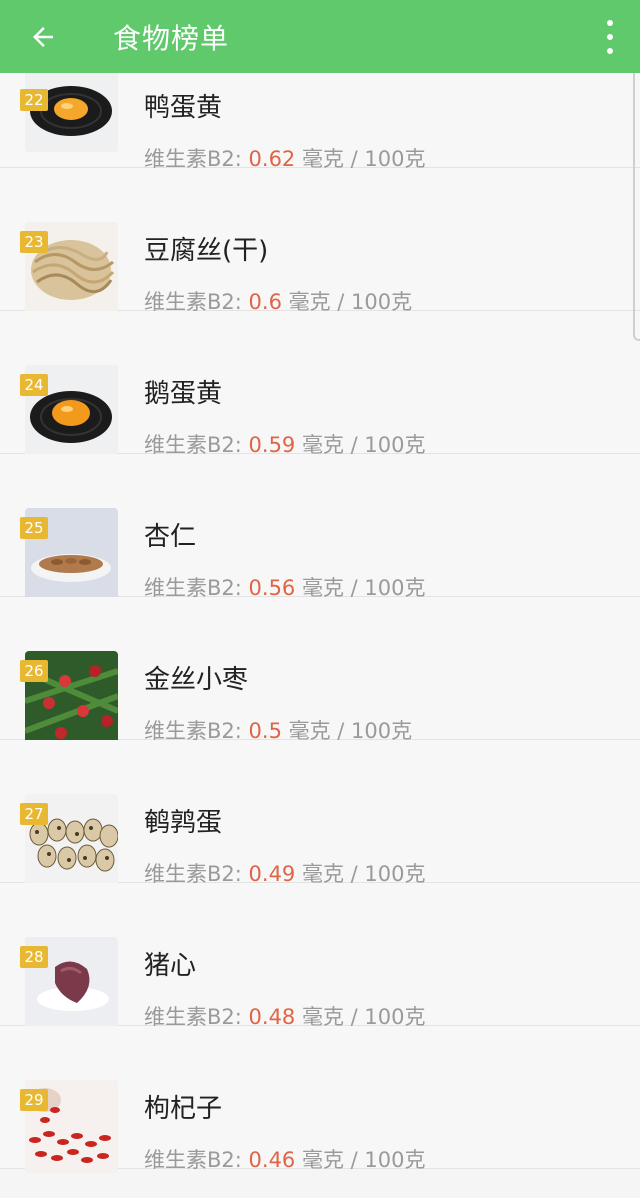  What do you see at coordinates (206, 251) in the screenshot?
I see `food-name: 豆腐丝(干)` at bounding box center [206, 251].